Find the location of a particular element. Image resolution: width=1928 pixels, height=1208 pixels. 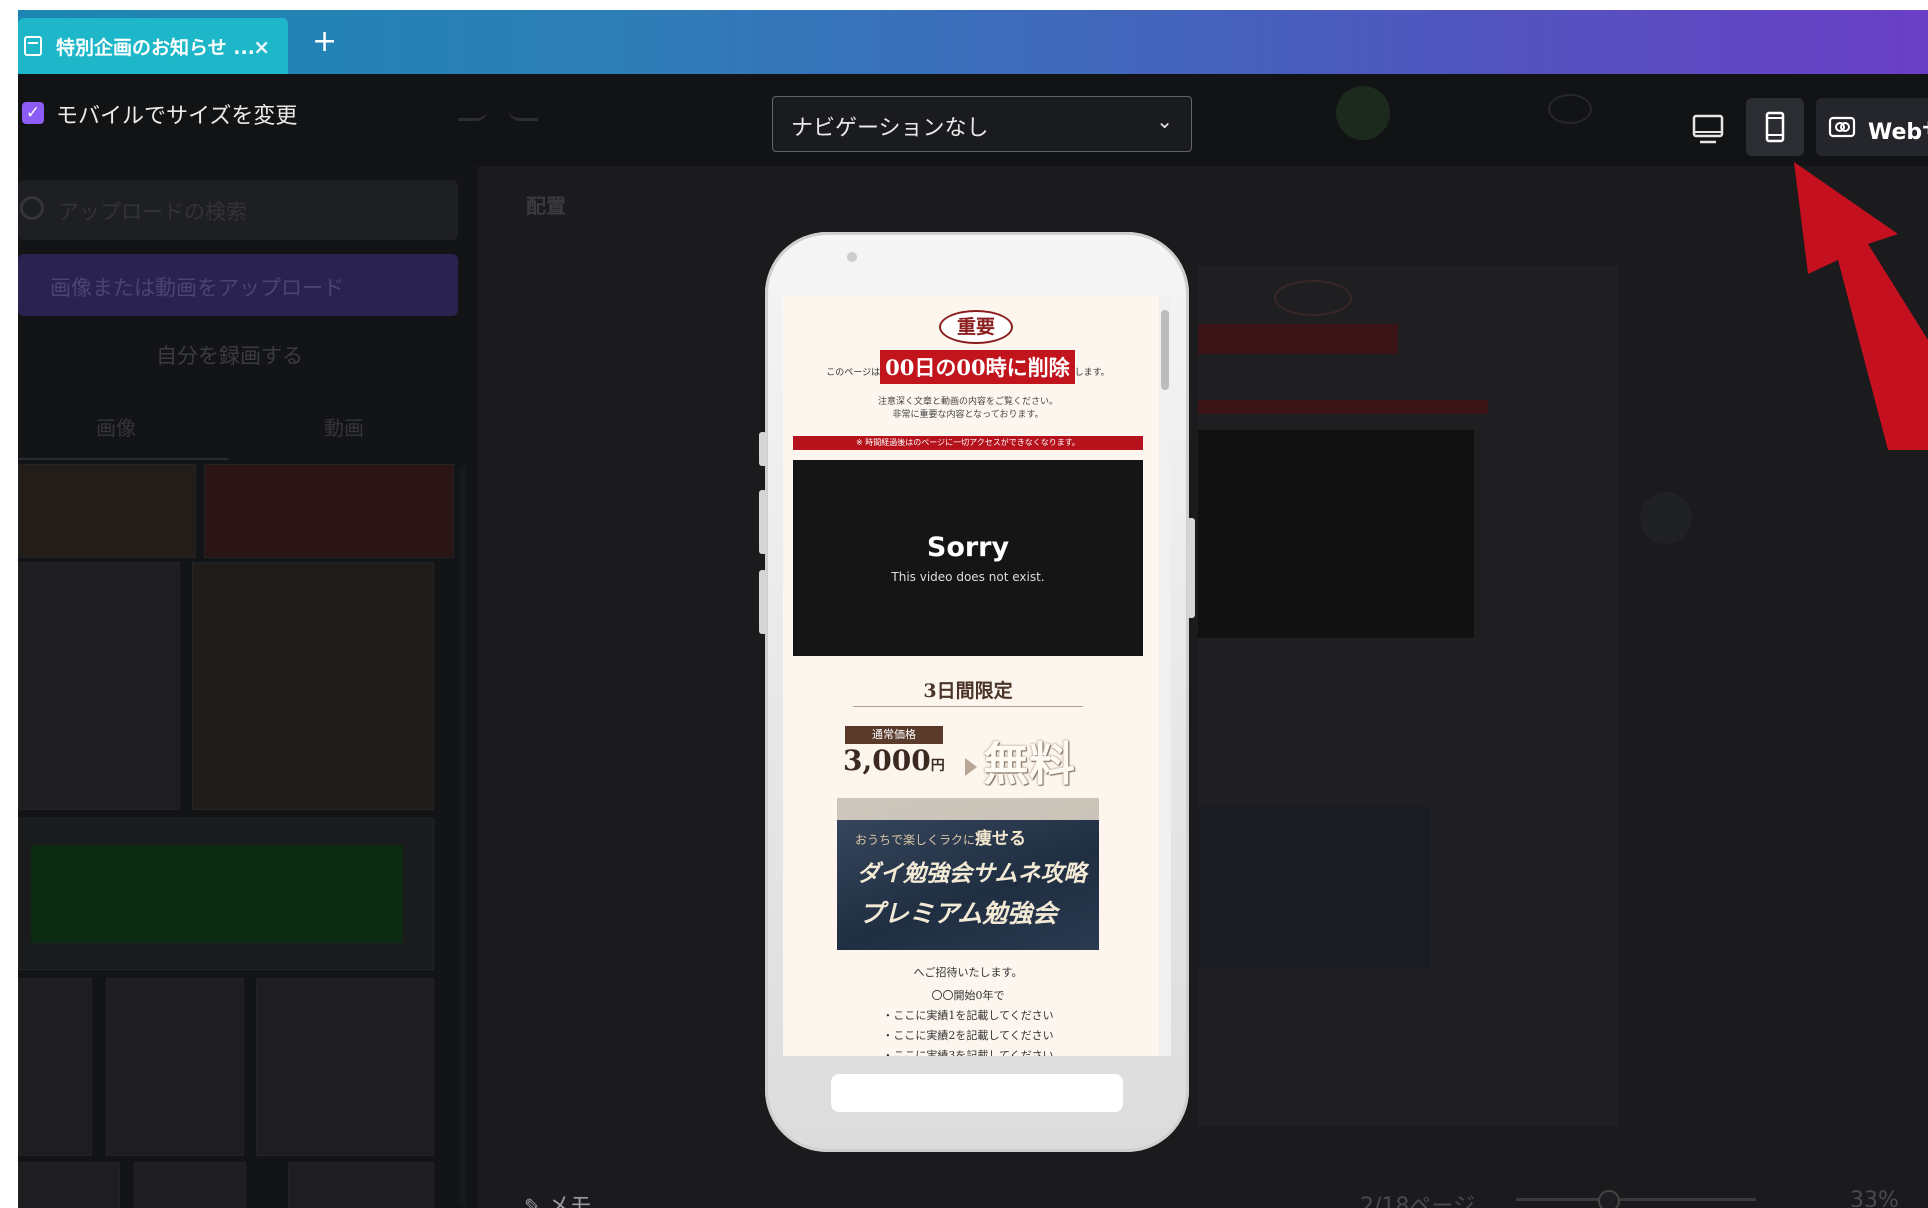

section-label: 配置 is located at coordinates (546, 206).